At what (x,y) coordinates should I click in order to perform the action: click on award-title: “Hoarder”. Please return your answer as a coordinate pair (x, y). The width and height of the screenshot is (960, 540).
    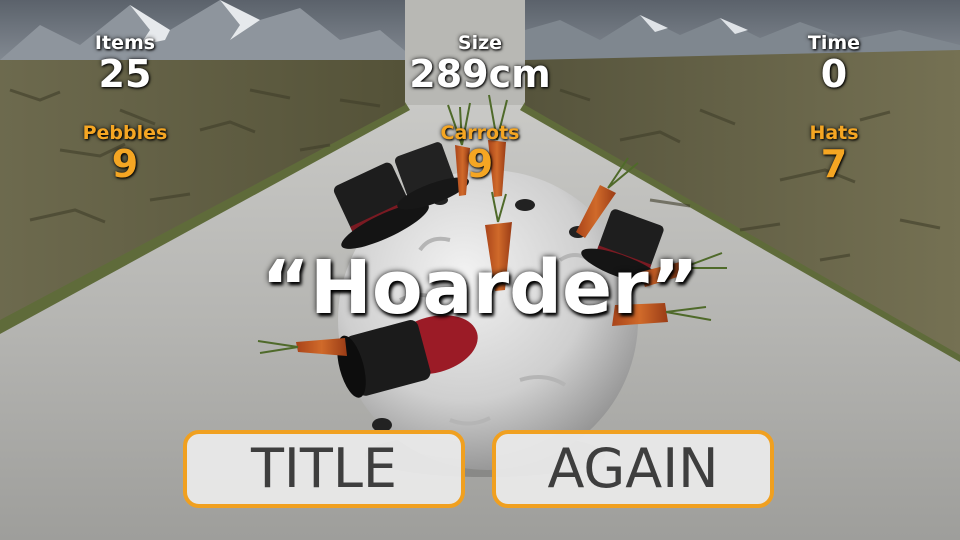
    Looking at the image, I should click on (480, 288).